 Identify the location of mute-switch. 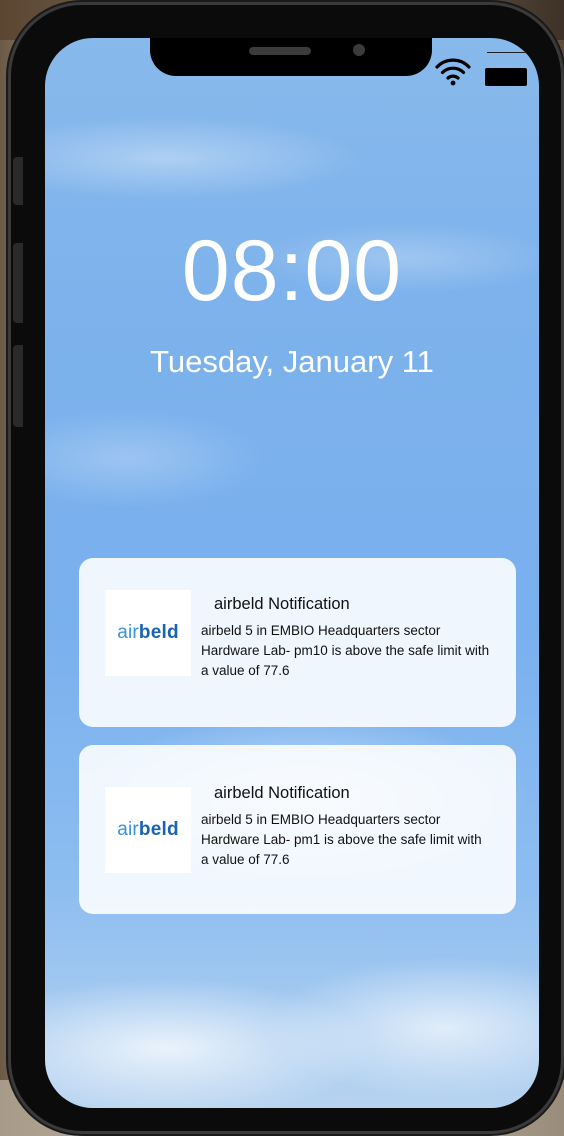
(18, 181).